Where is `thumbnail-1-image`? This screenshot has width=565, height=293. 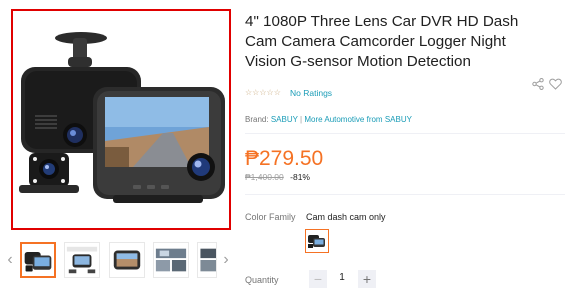
thumbnail-1-image is located at coordinates (38, 262).